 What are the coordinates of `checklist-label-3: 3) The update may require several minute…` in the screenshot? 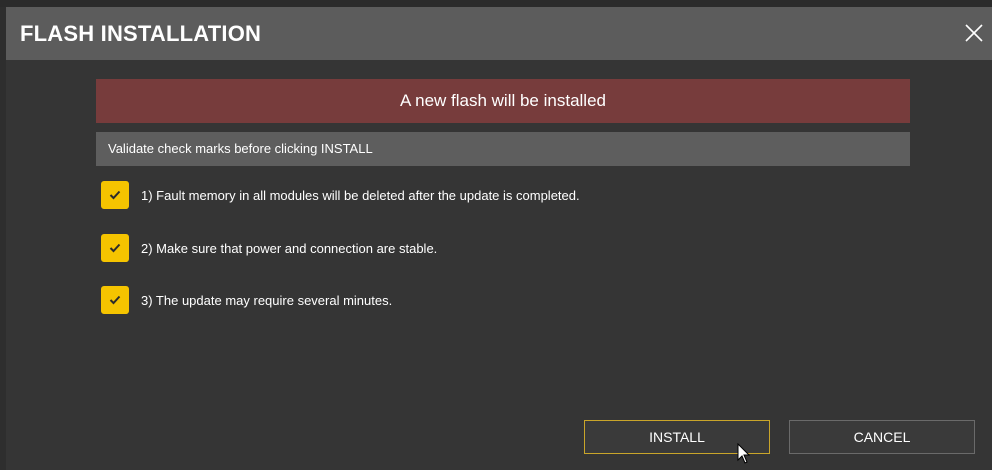 It's located at (267, 300).